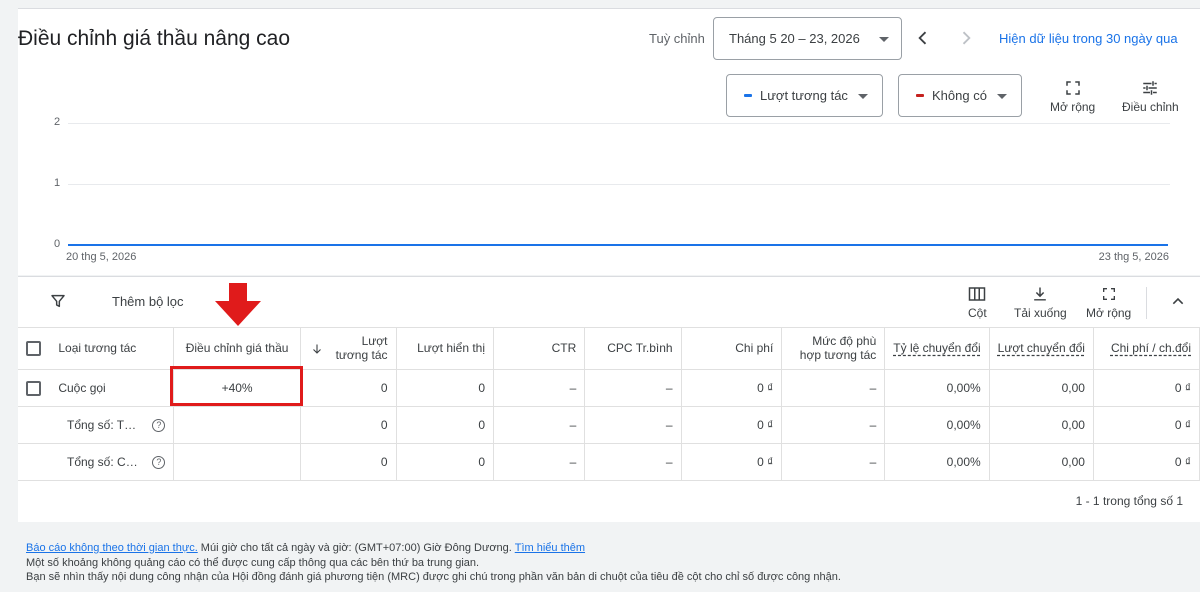 Image resolution: width=1200 pixels, height=592 pixels. I want to click on chevron-left-icon, so click(922, 38).